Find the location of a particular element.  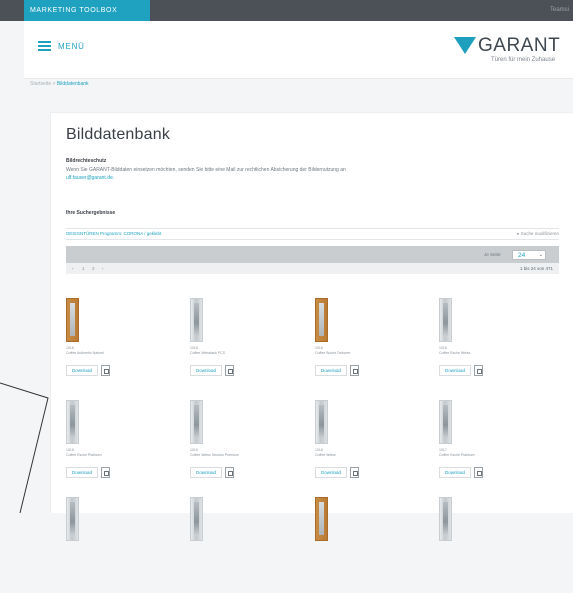

page-prev: ‹ is located at coordinates (73, 268).